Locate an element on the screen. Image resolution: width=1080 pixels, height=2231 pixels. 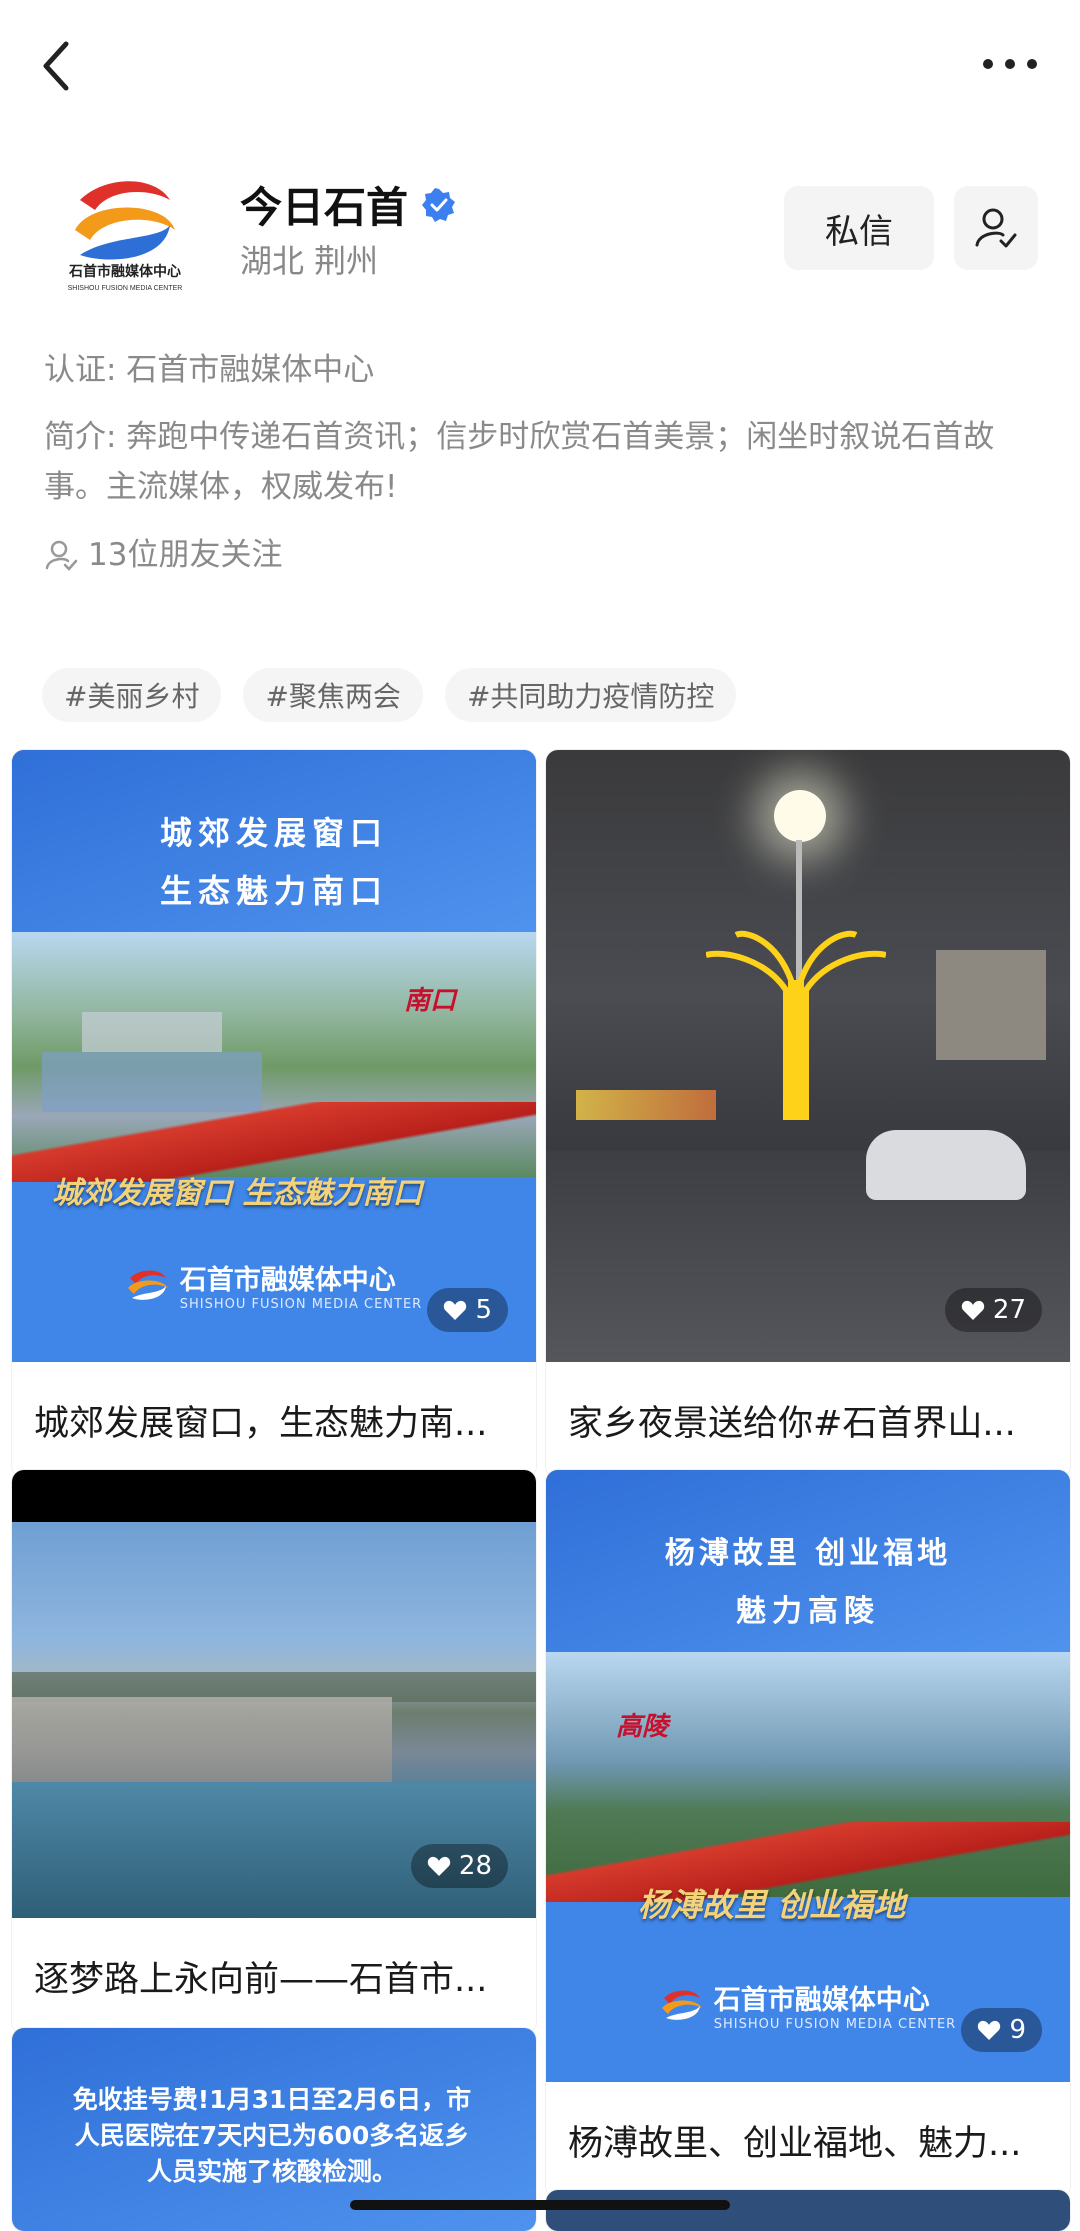
name-row: 今日石首 is located at coordinates (348, 204).